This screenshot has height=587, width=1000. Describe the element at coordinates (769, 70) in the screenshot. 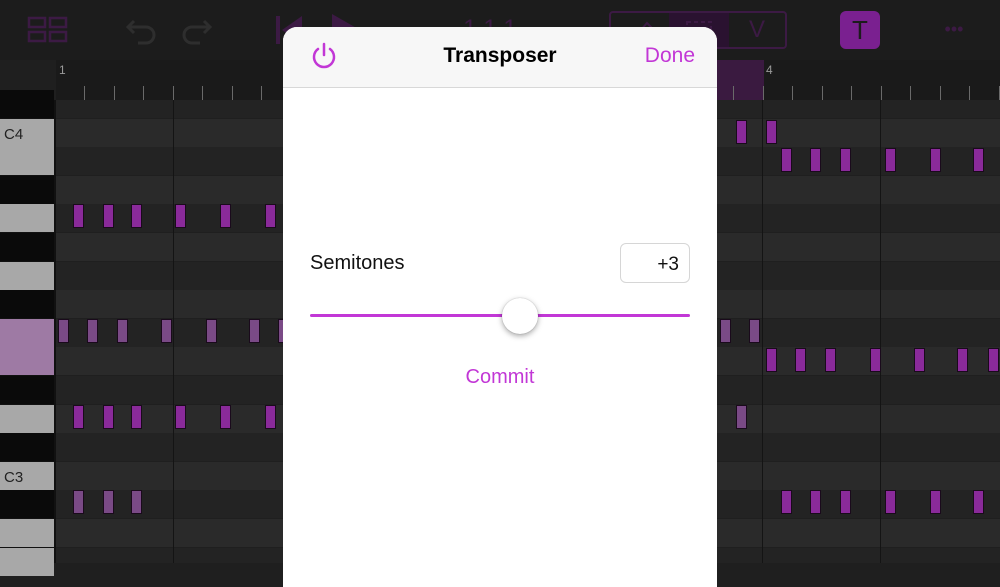

I see `bar-4-label: 4` at that location.